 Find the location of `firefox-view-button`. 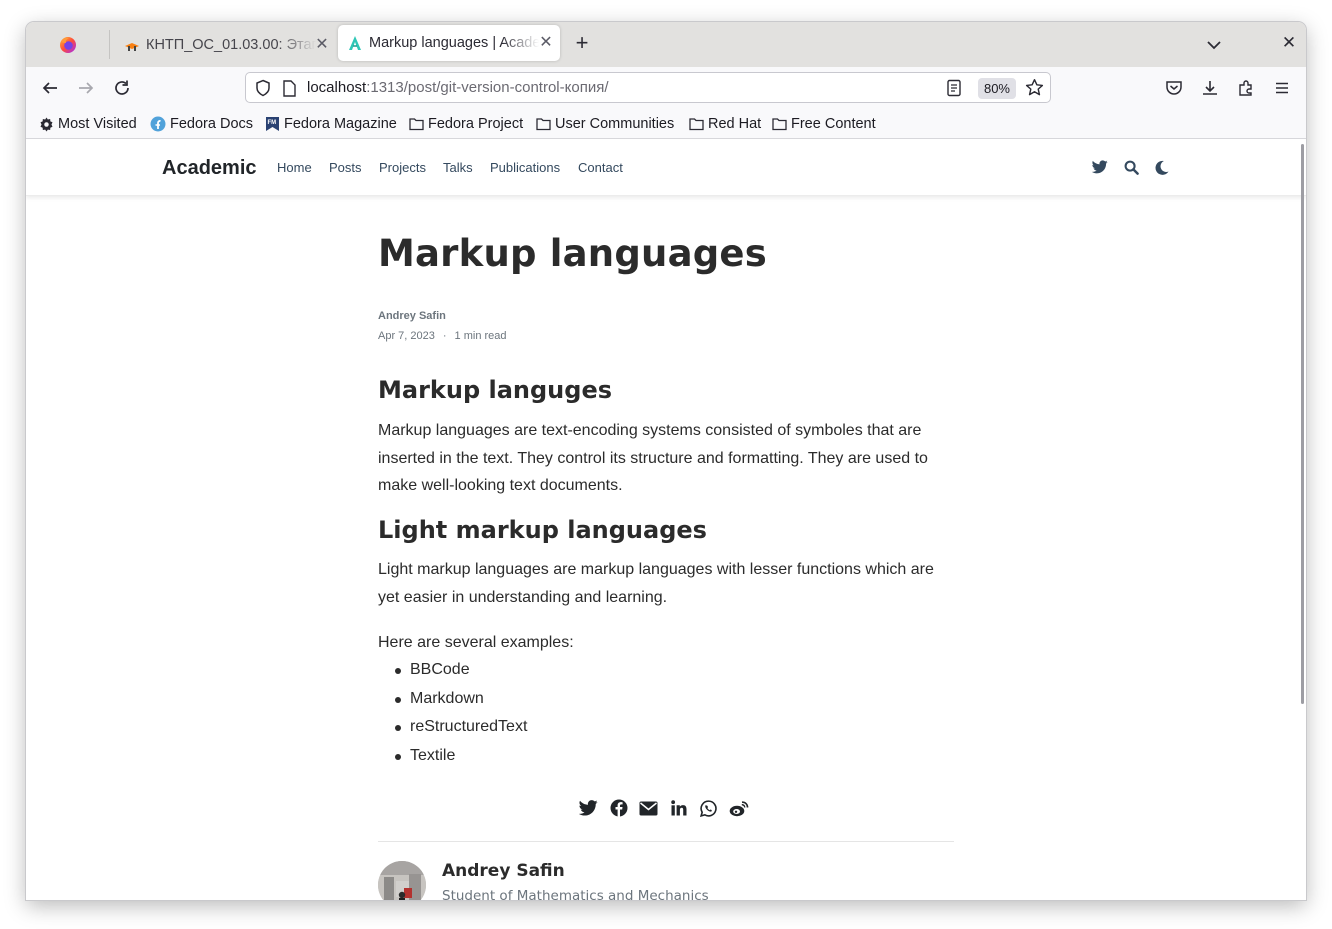

firefox-view-button is located at coordinates (67, 44).